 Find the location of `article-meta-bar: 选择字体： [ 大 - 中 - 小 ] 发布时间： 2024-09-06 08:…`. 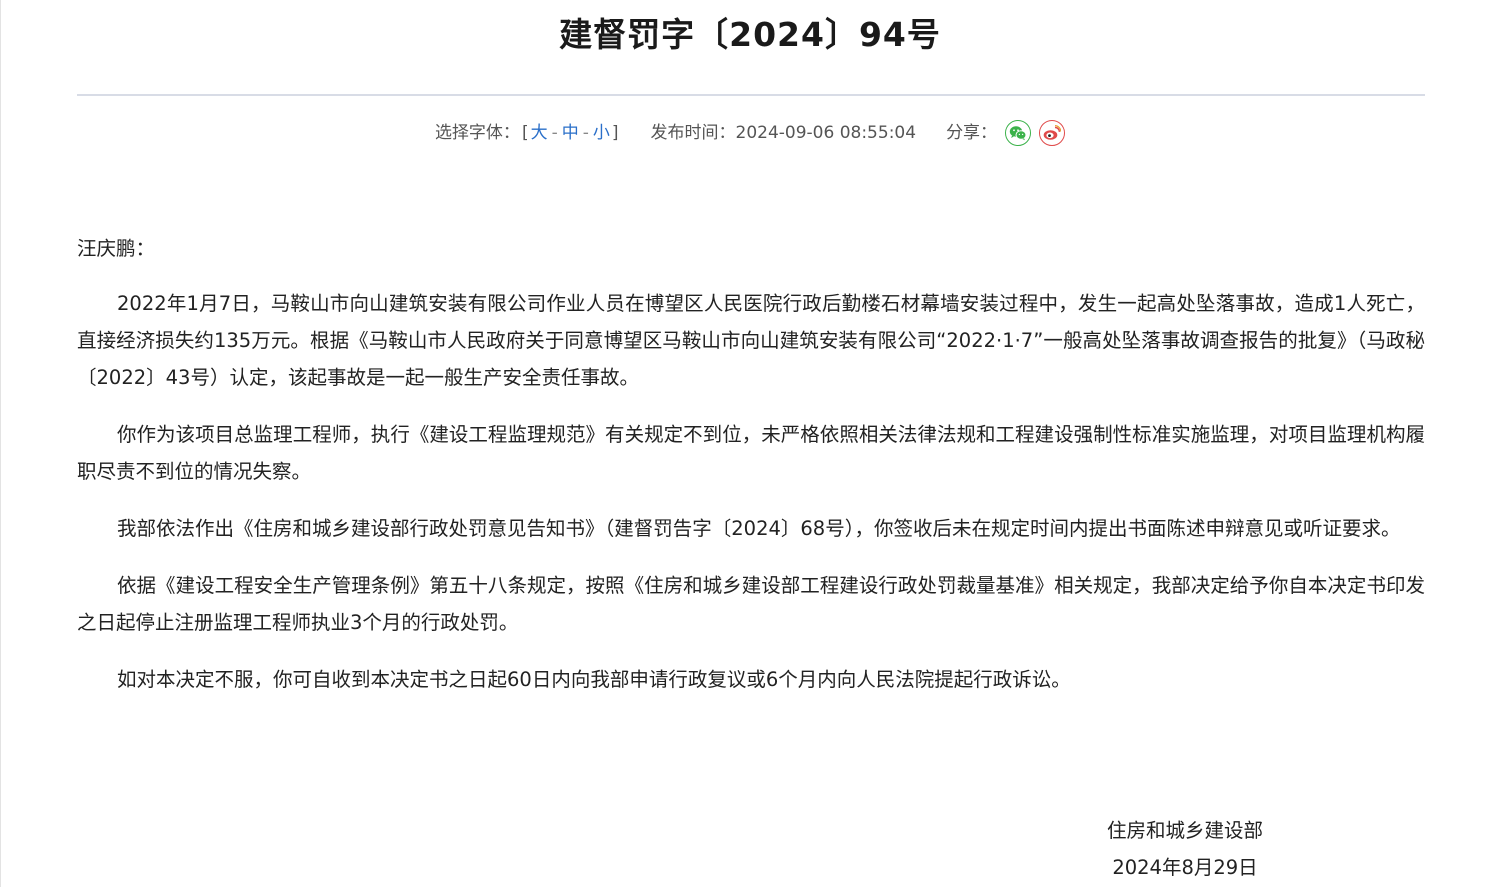

article-meta-bar: 选择字体： [ 大 - 中 - 小 ] 发布时间： 2024-09-06 08:… is located at coordinates (750, 133).